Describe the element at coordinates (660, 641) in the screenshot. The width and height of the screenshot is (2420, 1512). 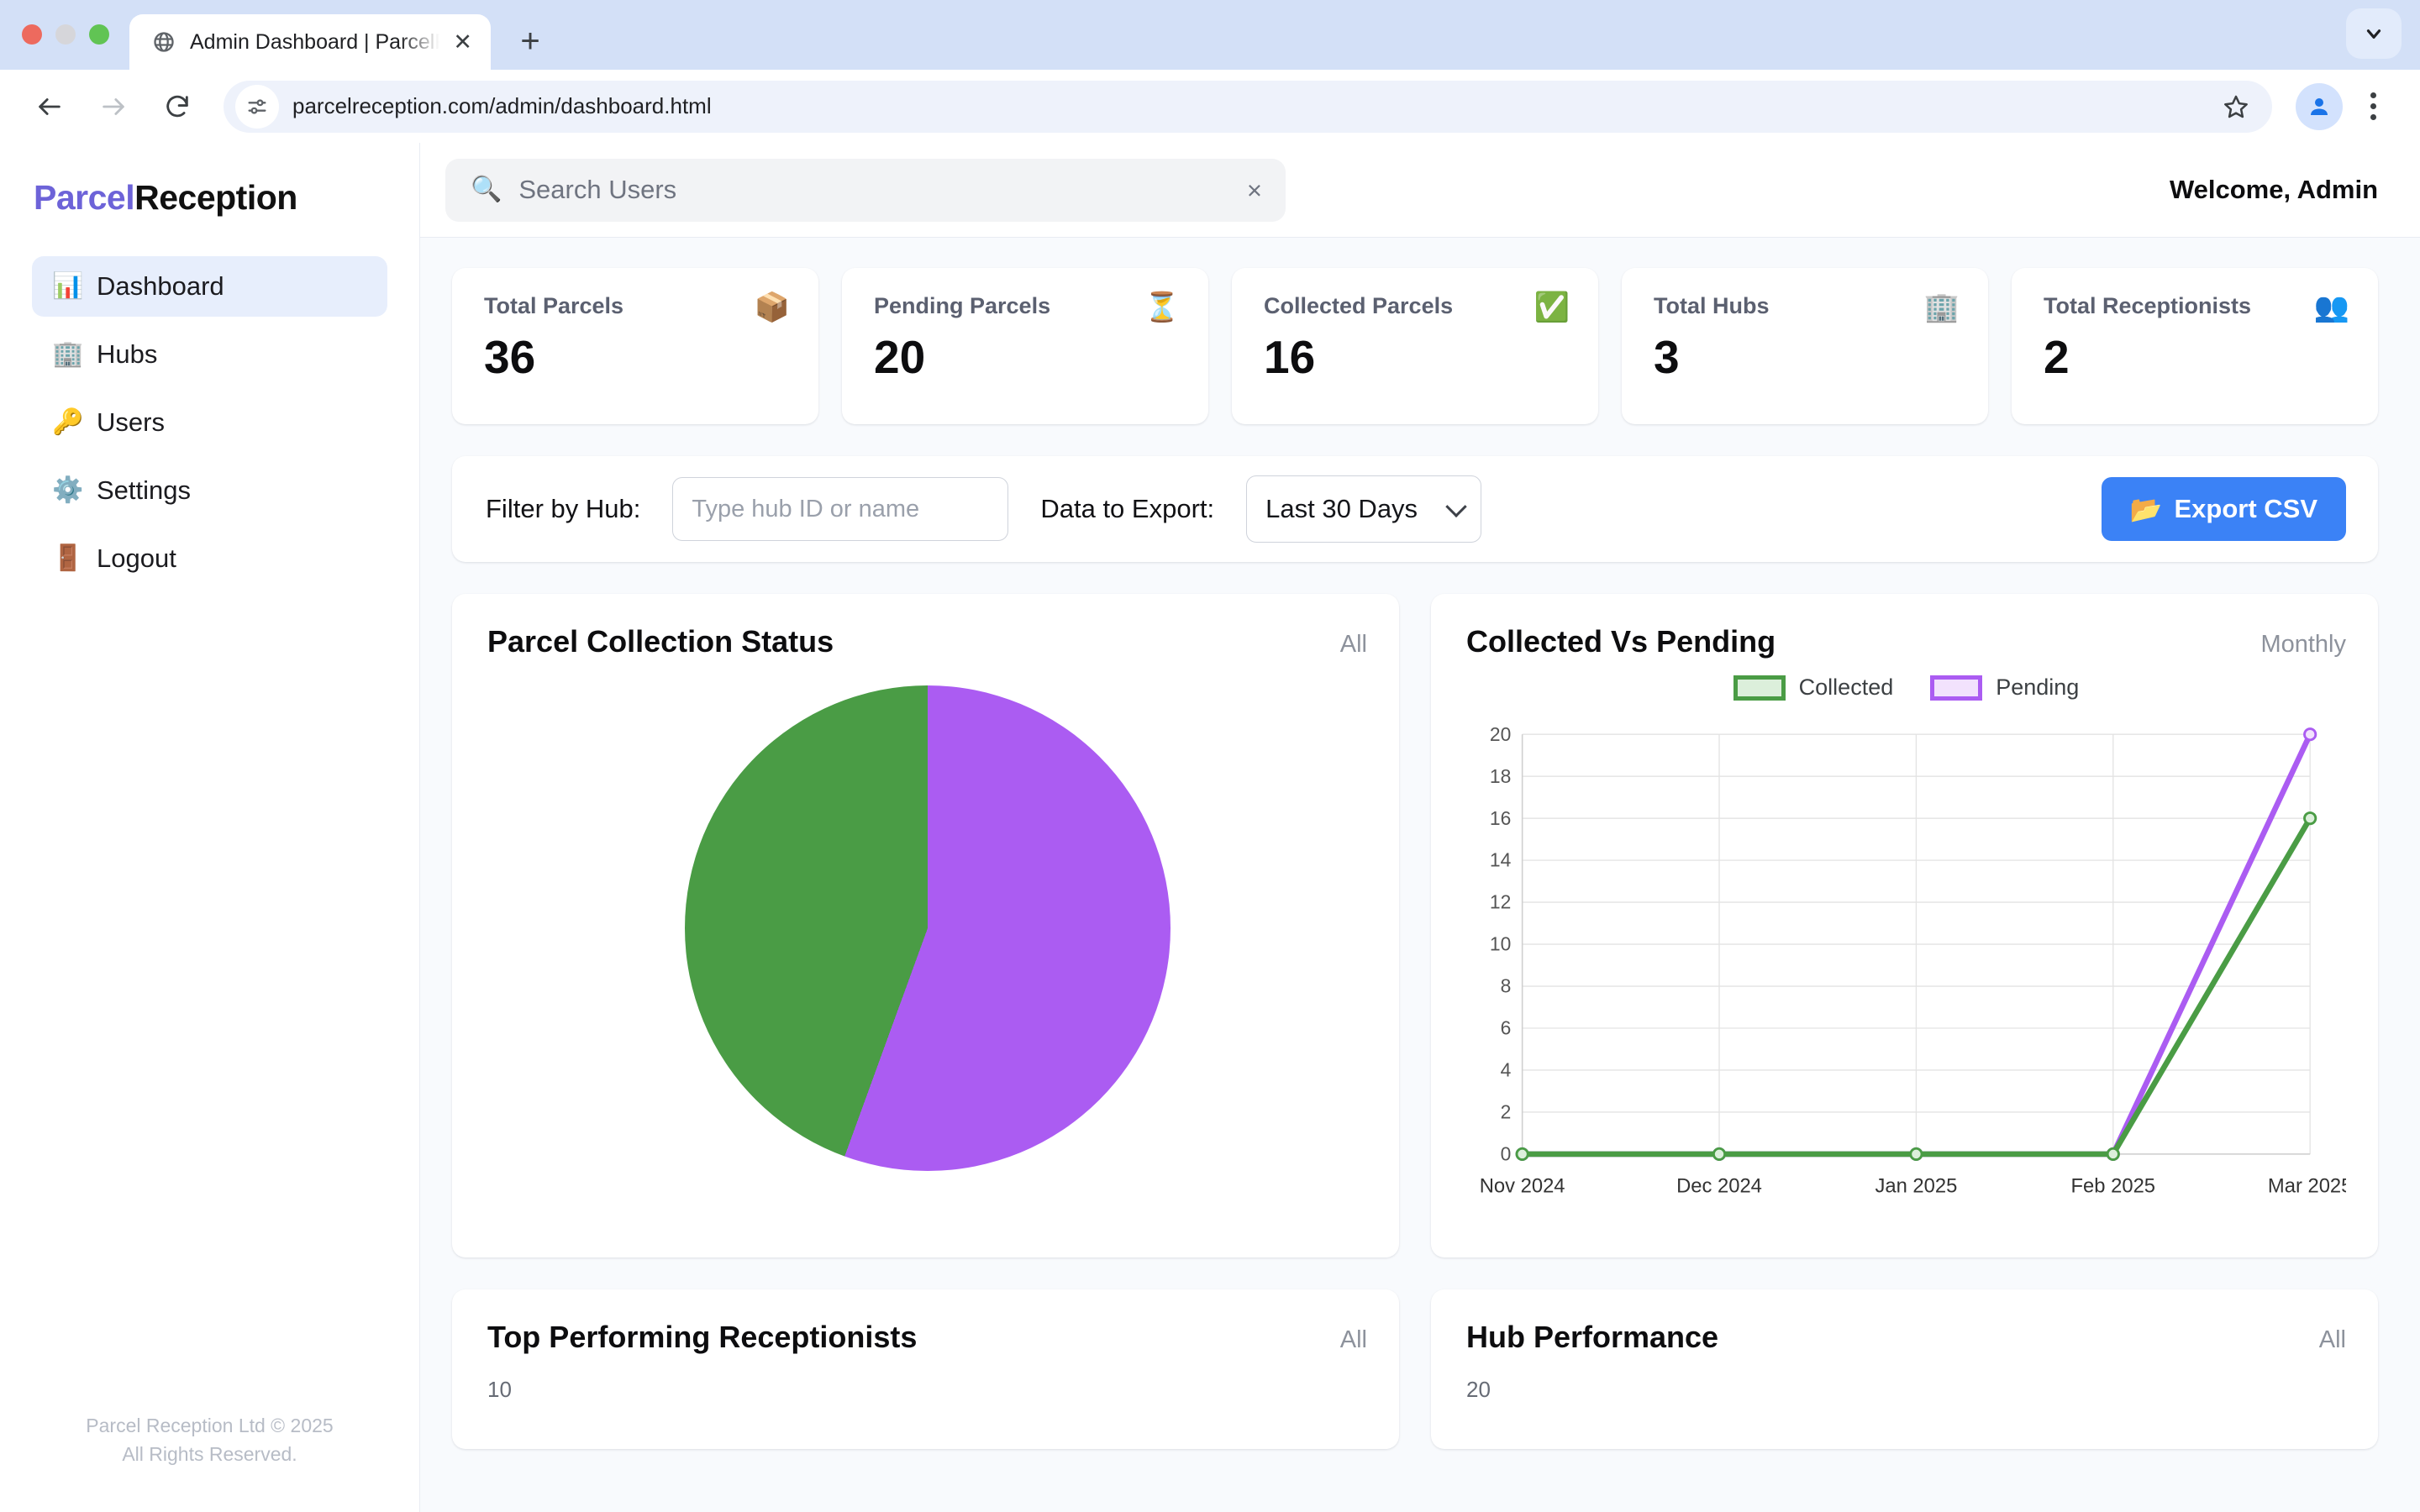
I see `panel-title: Parcel Collection Status` at that location.